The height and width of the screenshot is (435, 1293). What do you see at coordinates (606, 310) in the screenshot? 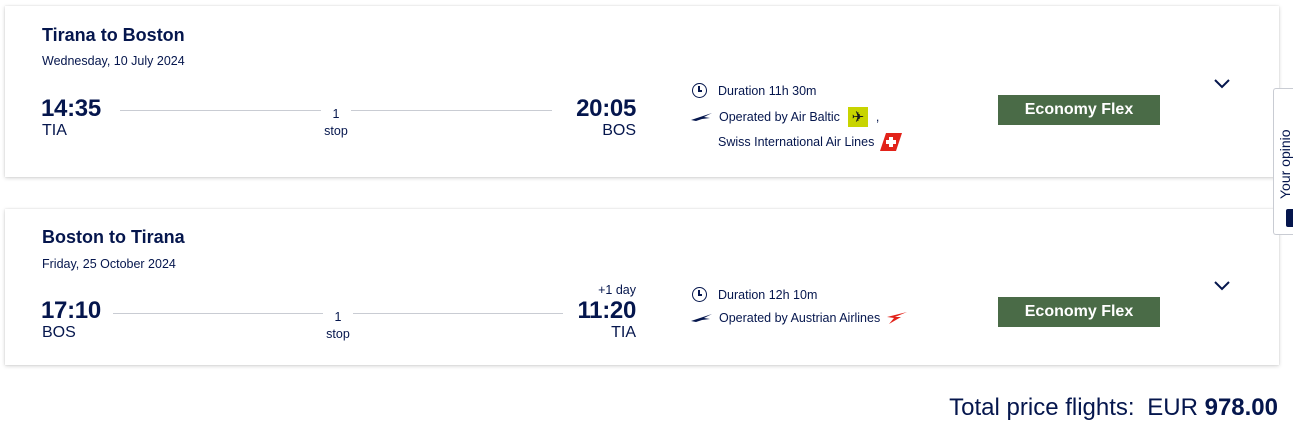
I see `arrival-time: 11:20` at bounding box center [606, 310].